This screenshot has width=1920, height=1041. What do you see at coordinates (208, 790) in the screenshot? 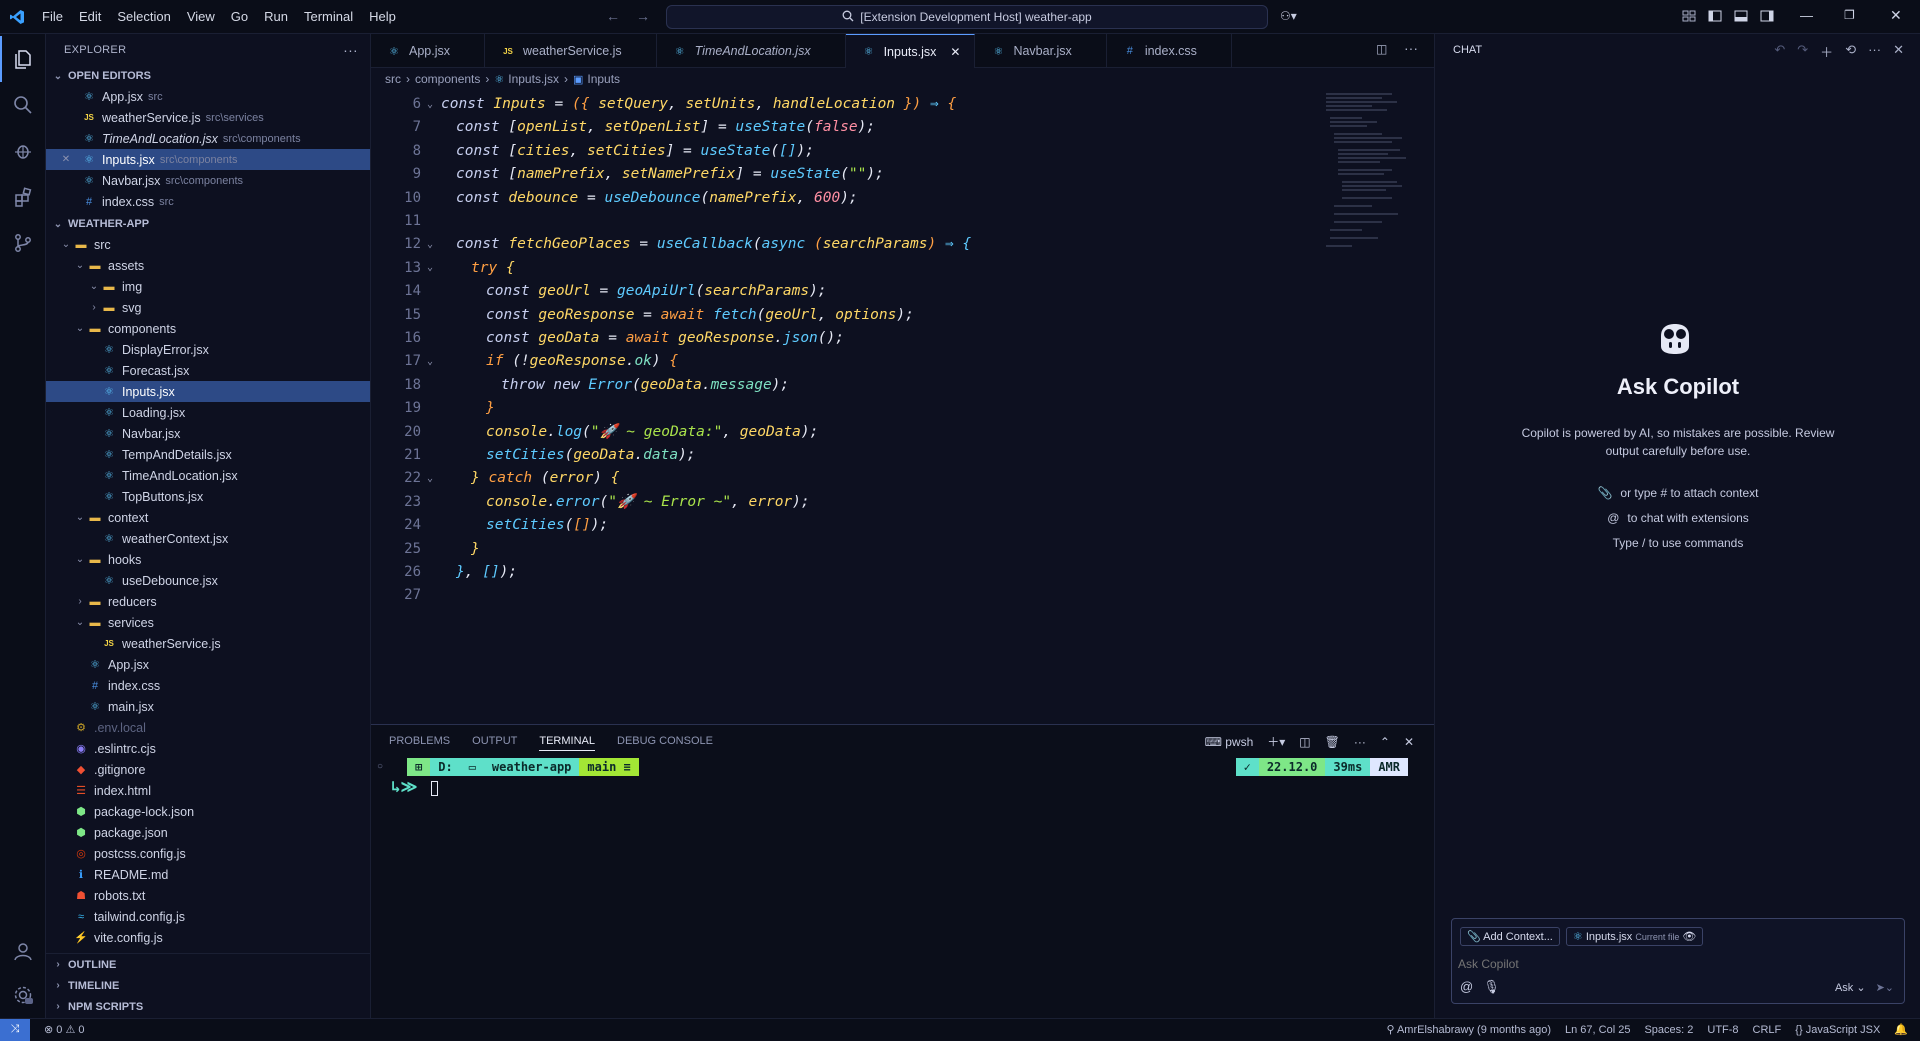
I see `file-item: ☰ index.html` at bounding box center [208, 790].